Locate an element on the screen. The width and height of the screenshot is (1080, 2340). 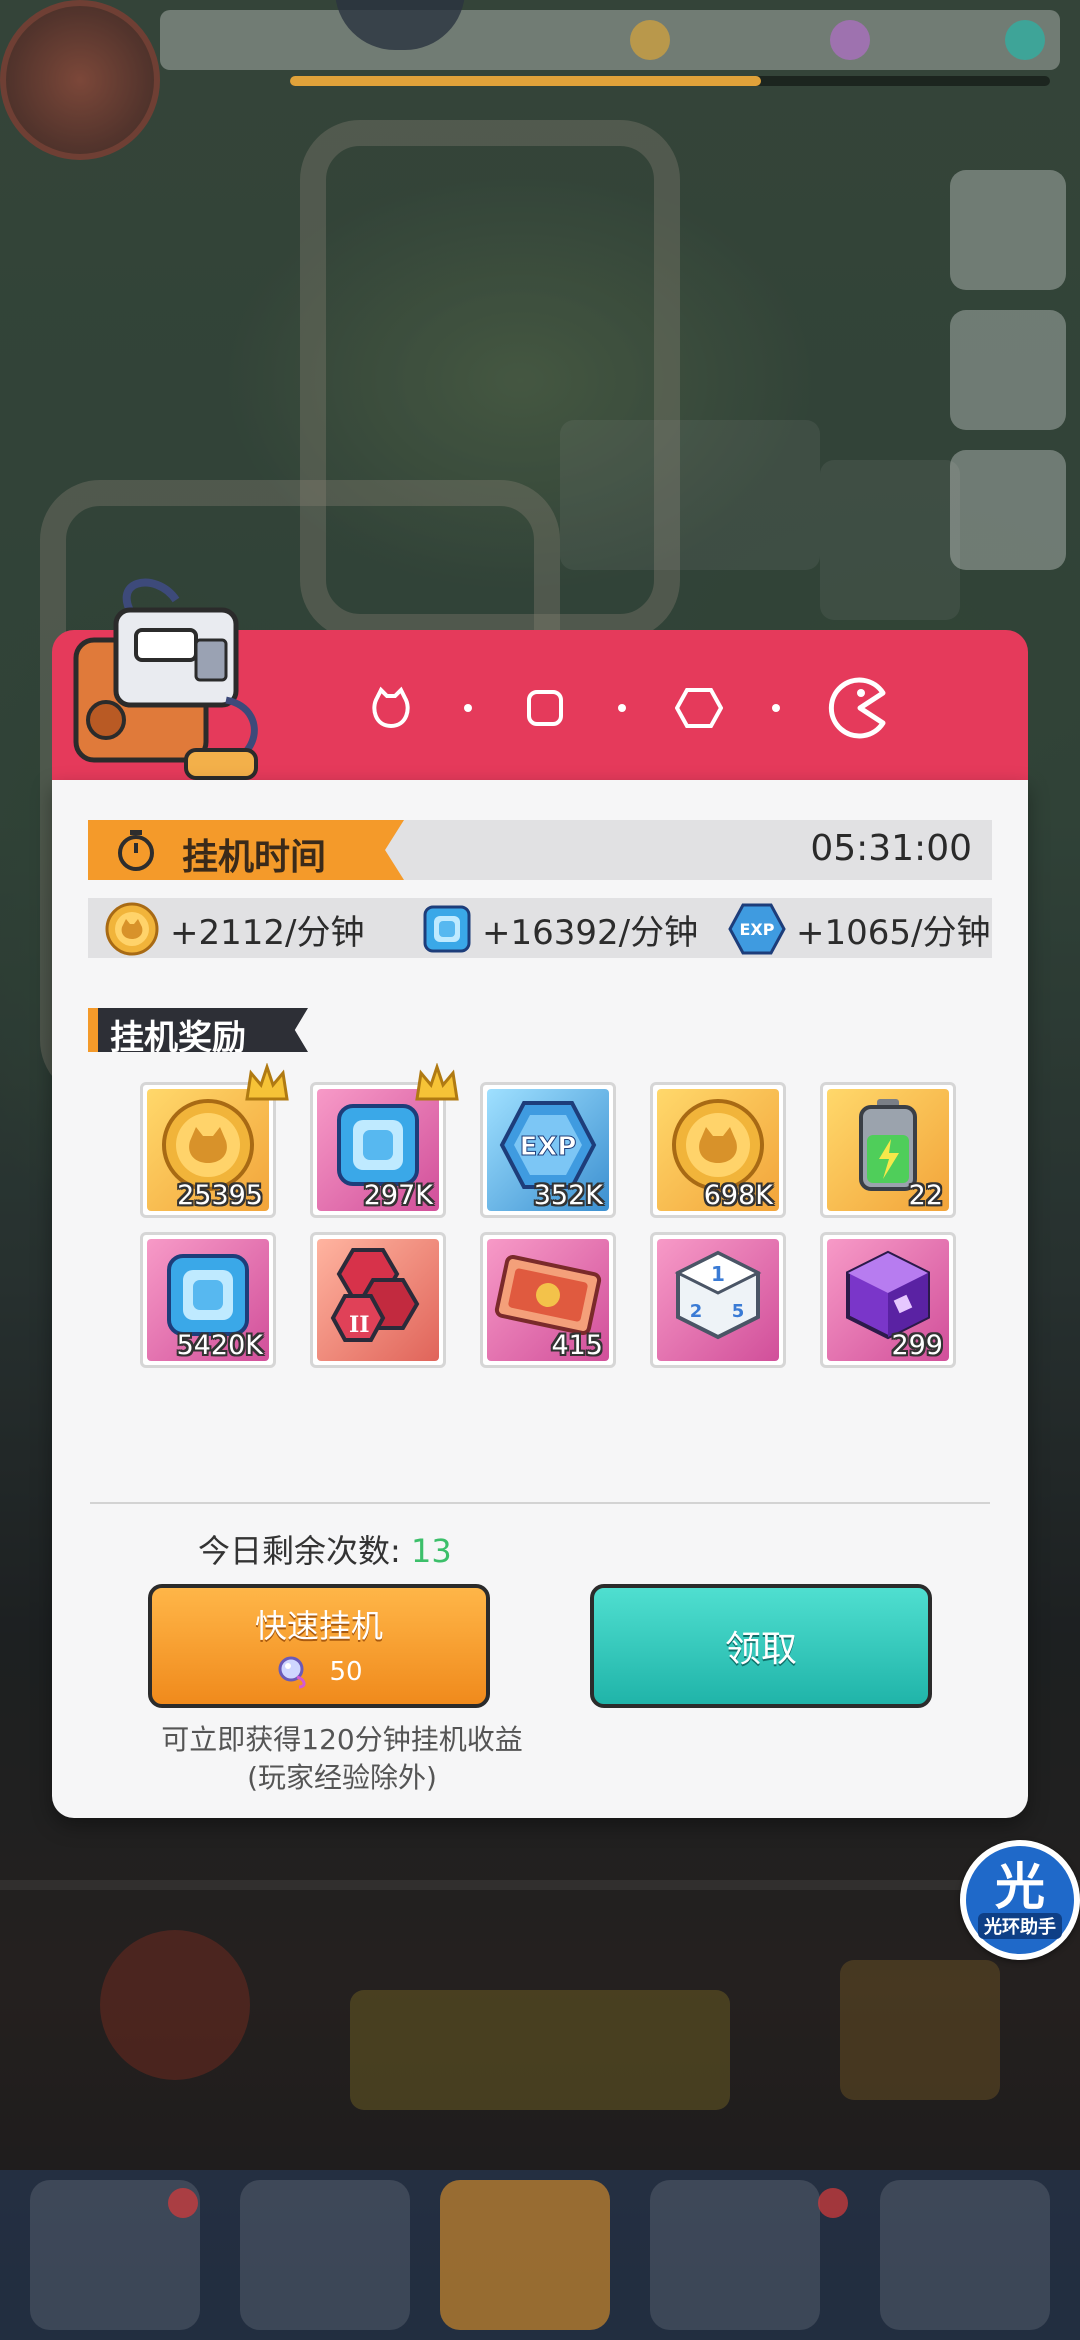
fast-idle-label: 快速挂机 is located at coordinates (318, 1626).